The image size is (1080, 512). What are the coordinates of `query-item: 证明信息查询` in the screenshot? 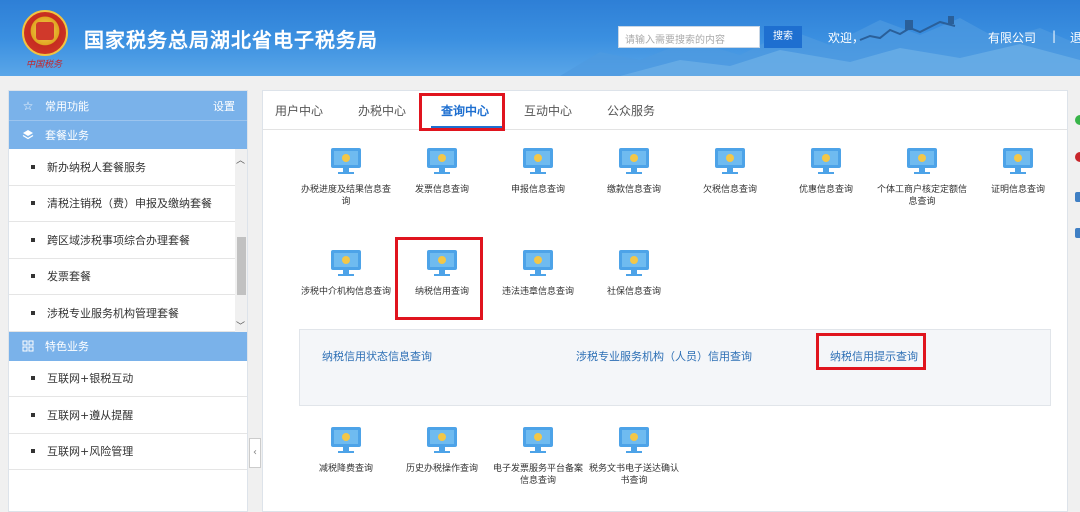 It's located at (1018, 171).